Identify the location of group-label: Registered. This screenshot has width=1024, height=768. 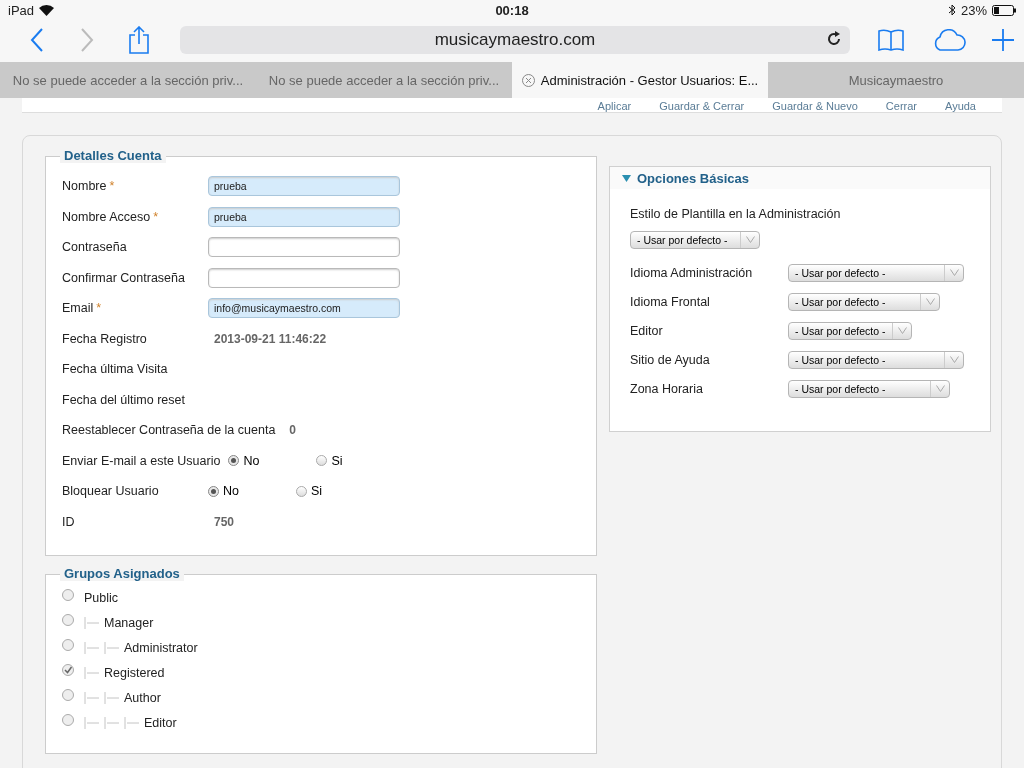
(134, 672).